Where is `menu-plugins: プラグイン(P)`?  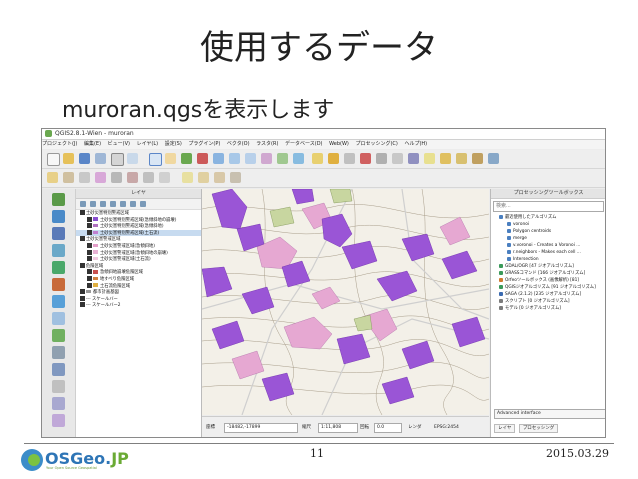
menu-plugins: プラグイン(P) is located at coordinates (204, 144).